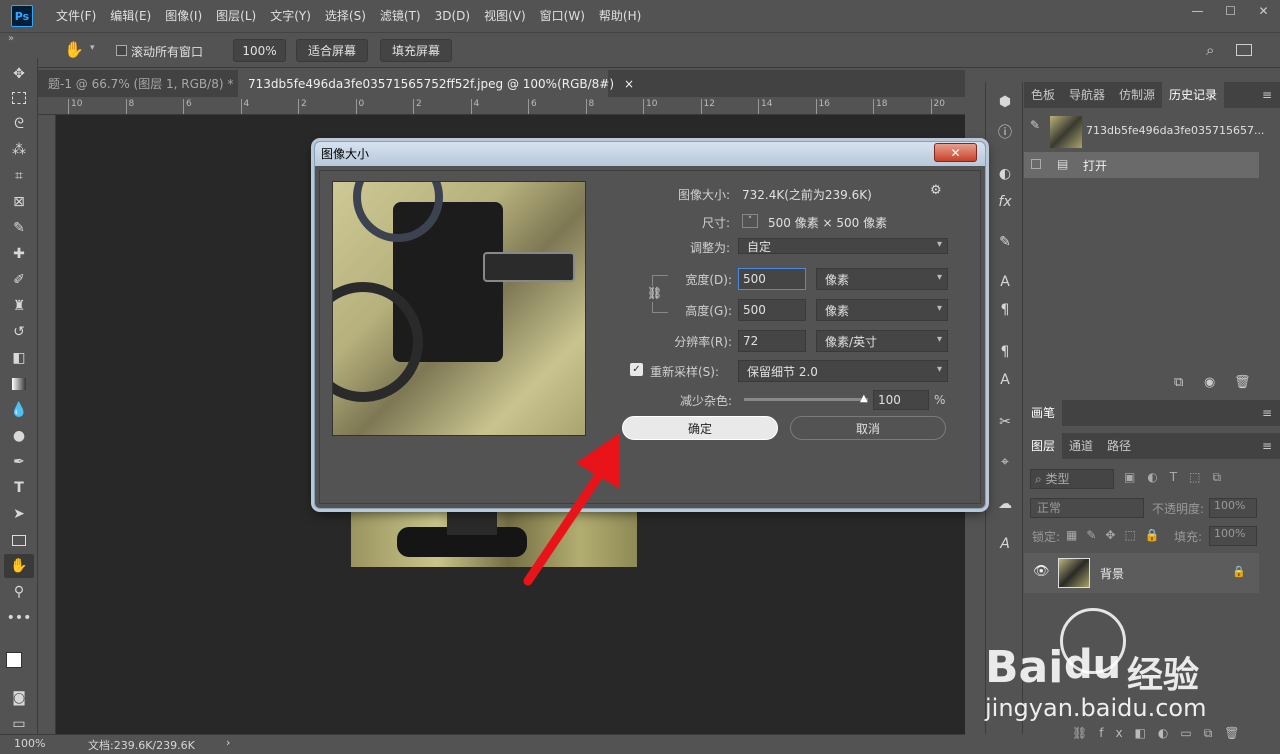 The width and height of the screenshot is (1280, 754). I want to click on frame-tool-icon: ⊠, so click(19, 202).